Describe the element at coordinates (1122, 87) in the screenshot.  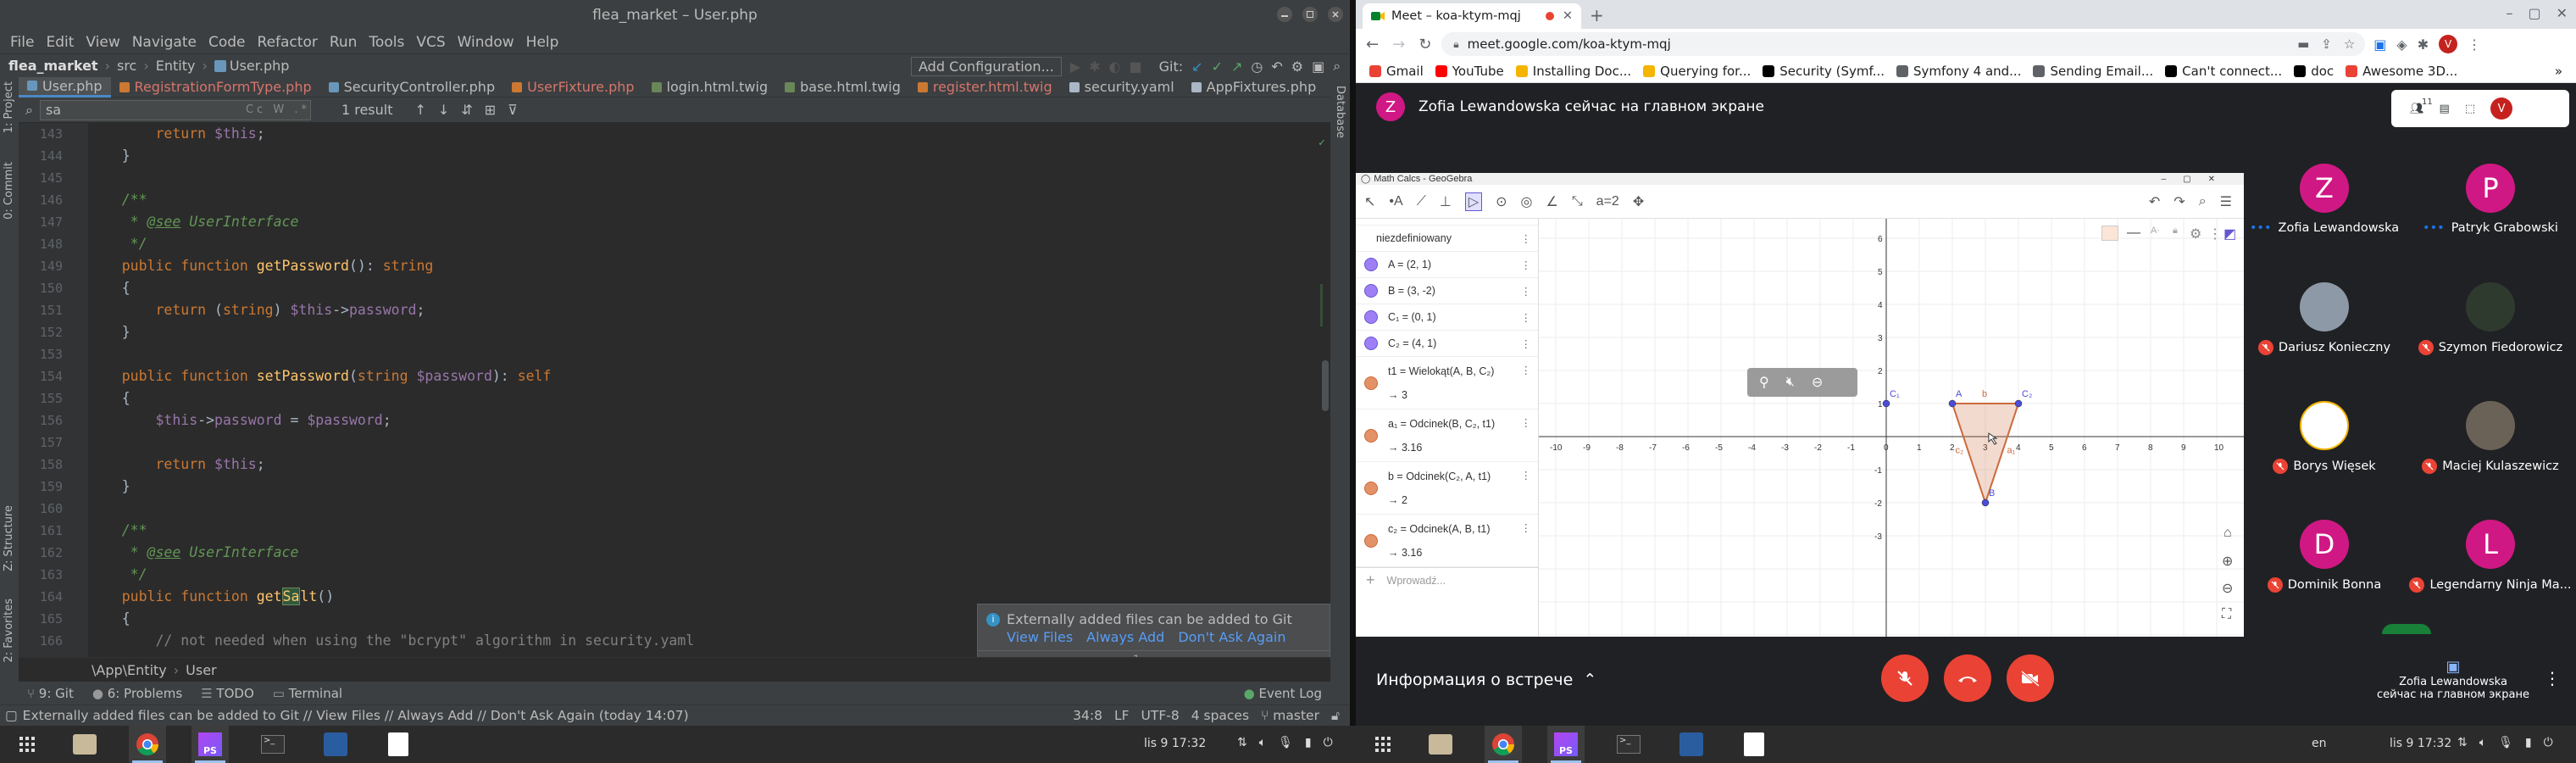
I see `editor-tab: security.yaml` at that location.